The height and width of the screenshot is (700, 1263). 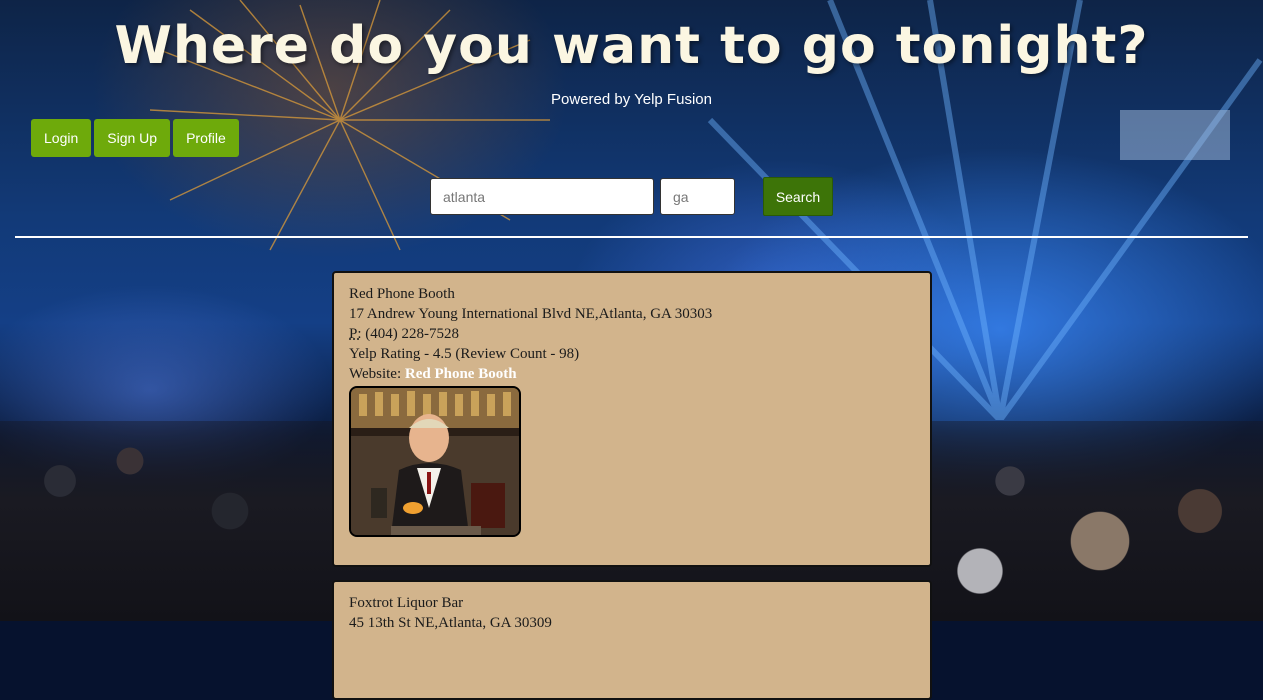 What do you see at coordinates (464, 354) in the screenshot?
I see `business-rating: Yelp Rating - 4.5 (Review Count - 98)` at bounding box center [464, 354].